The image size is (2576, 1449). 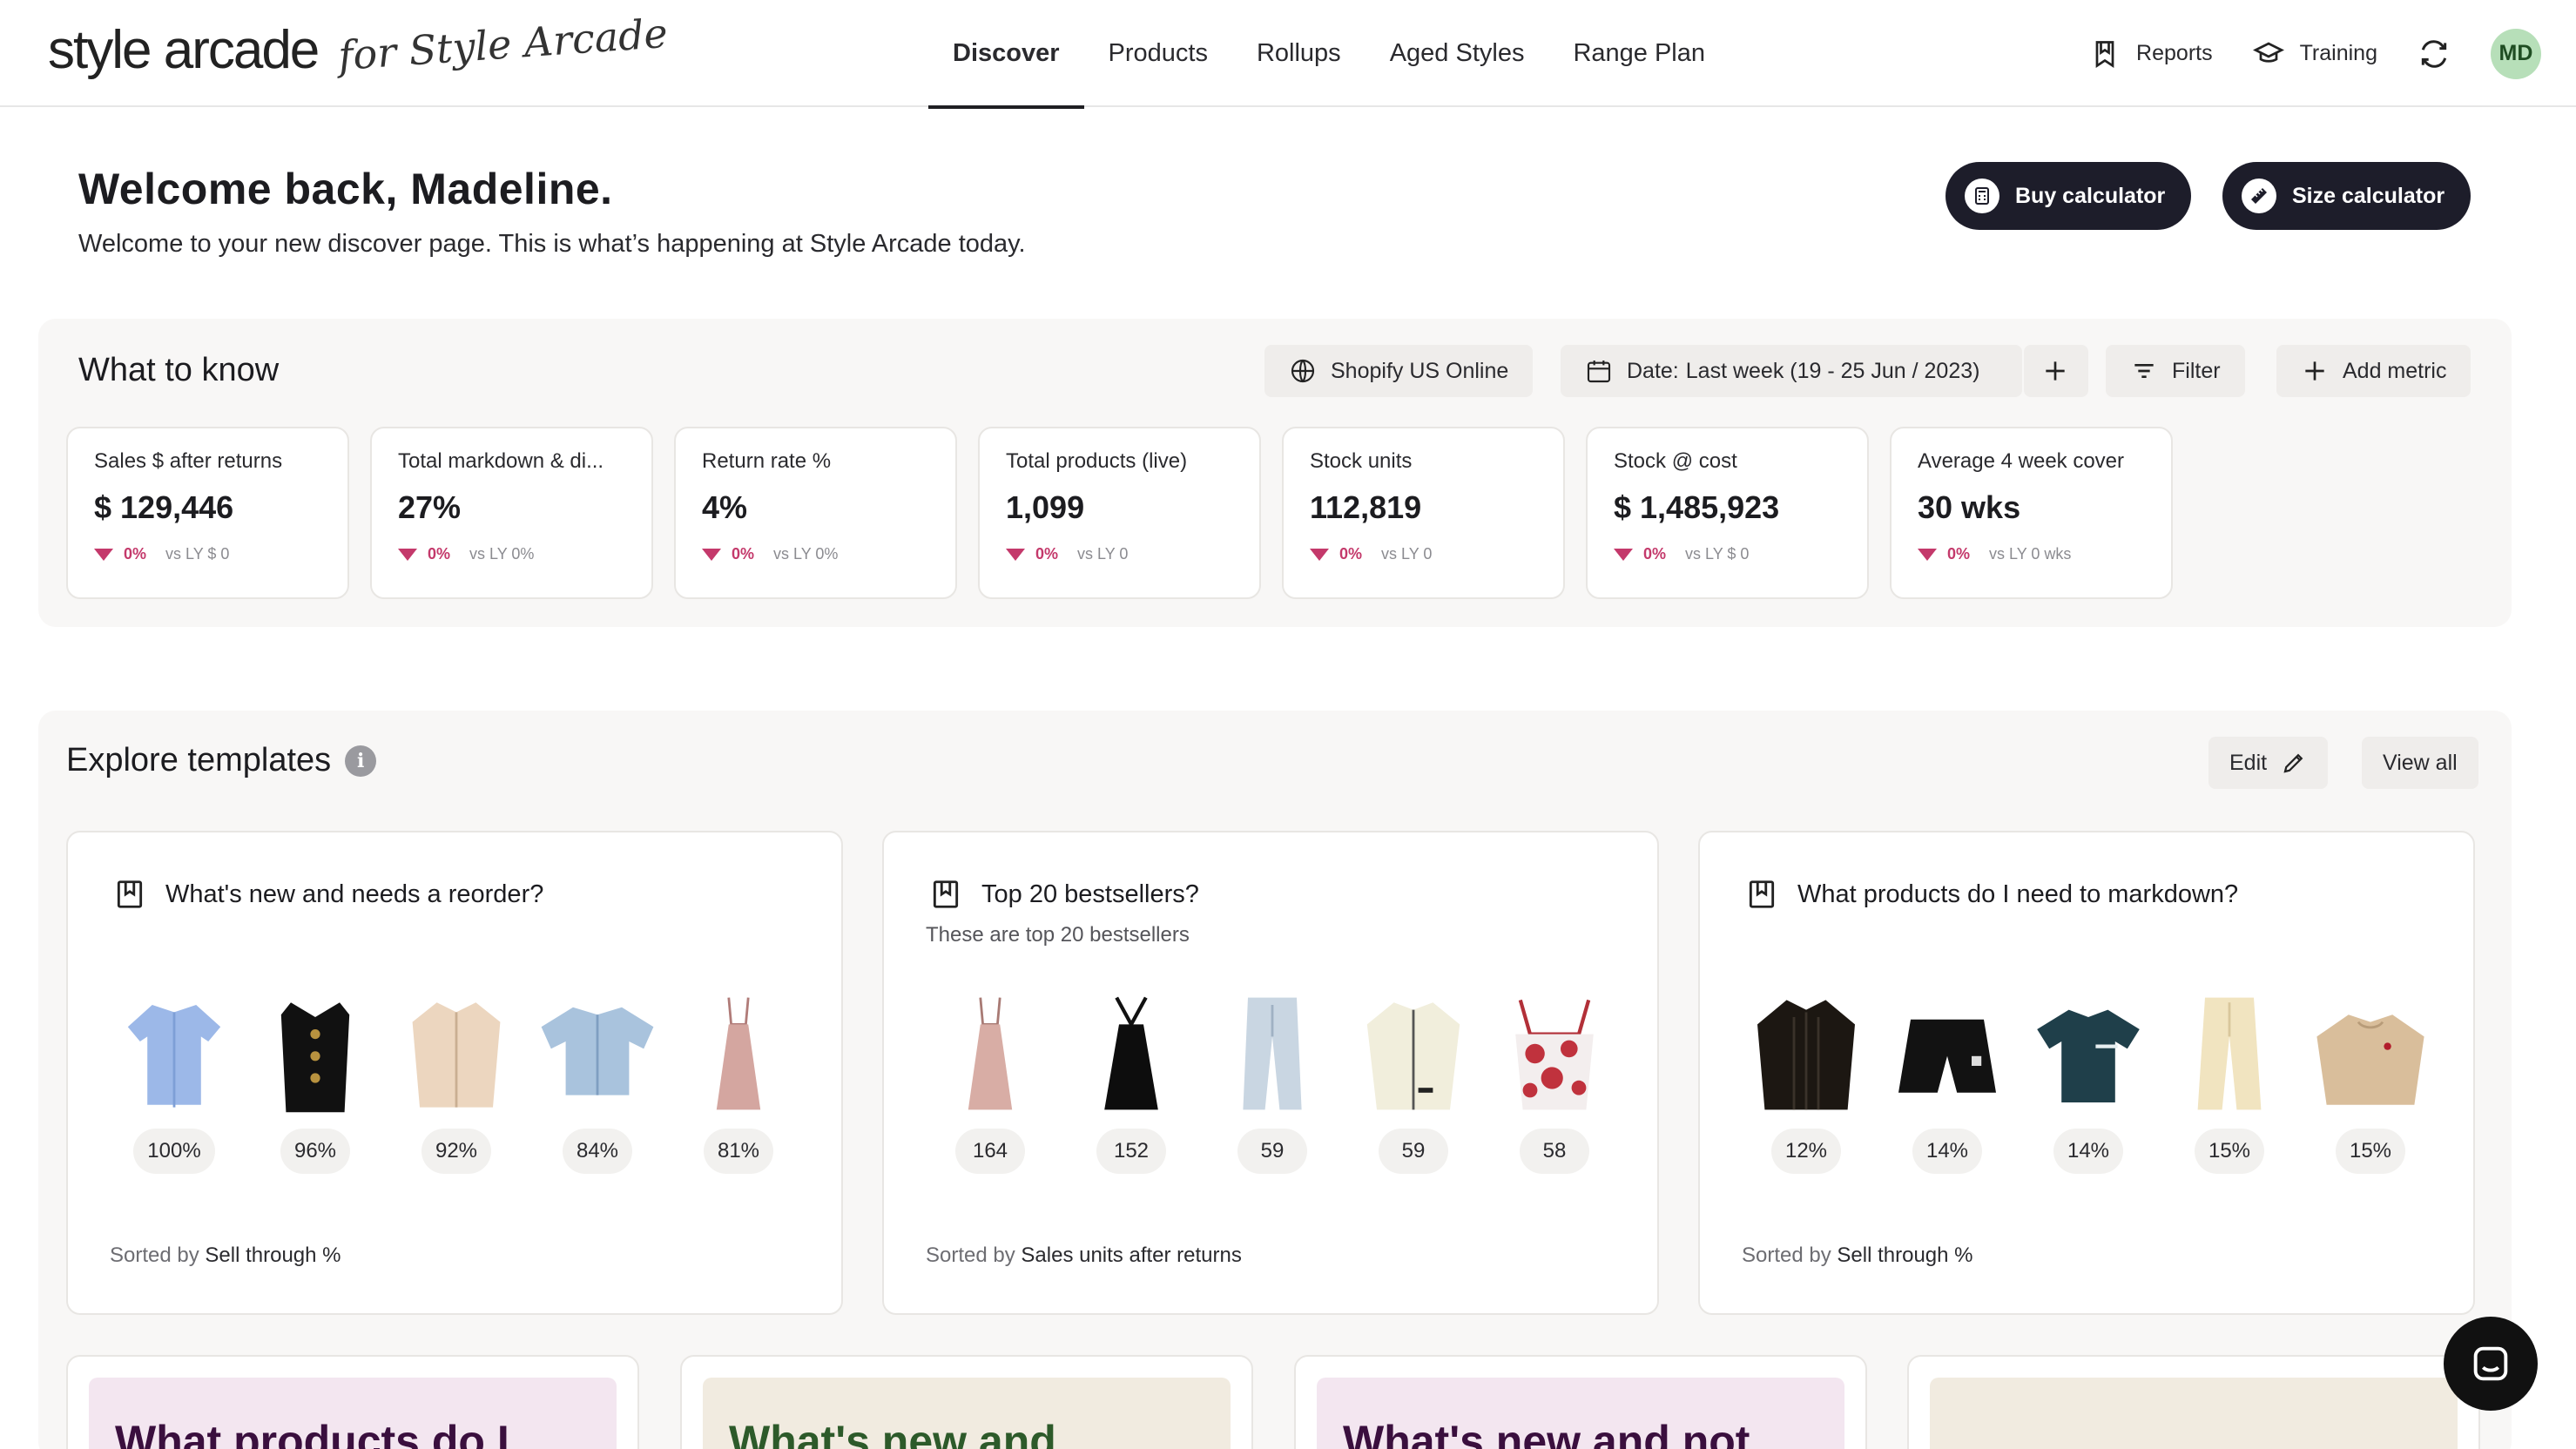 What do you see at coordinates (1982, 196) in the screenshot?
I see `calculator-icon` at bounding box center [1982, 196].